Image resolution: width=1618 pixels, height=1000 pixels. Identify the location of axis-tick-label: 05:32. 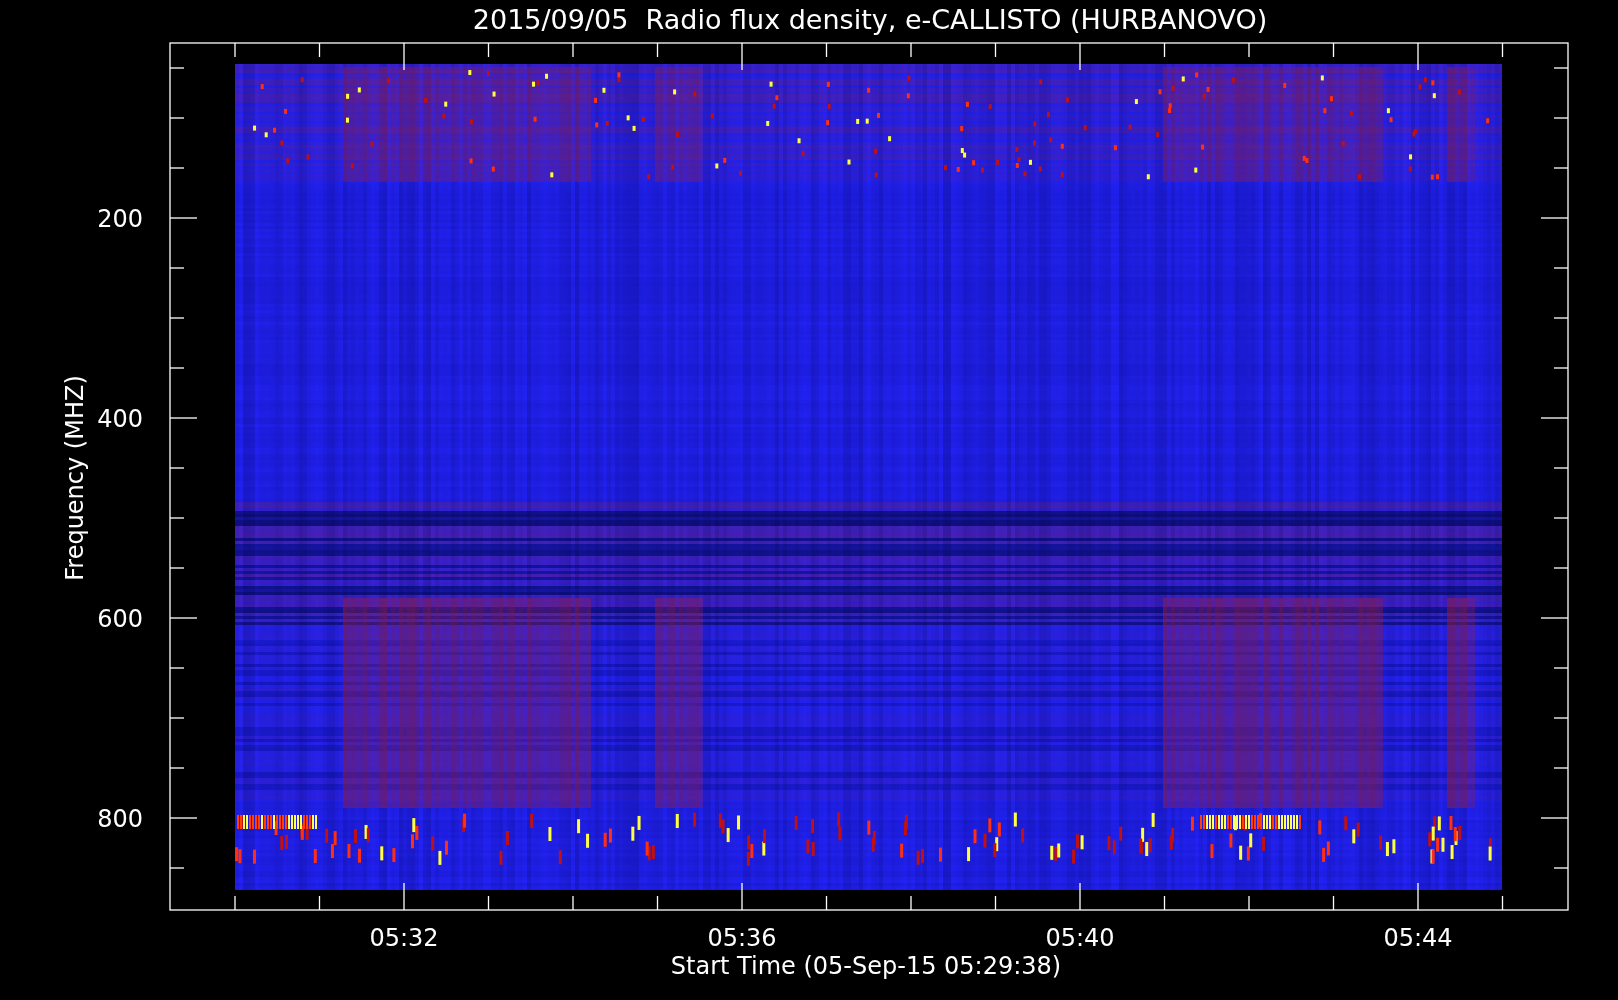
(404, 938).